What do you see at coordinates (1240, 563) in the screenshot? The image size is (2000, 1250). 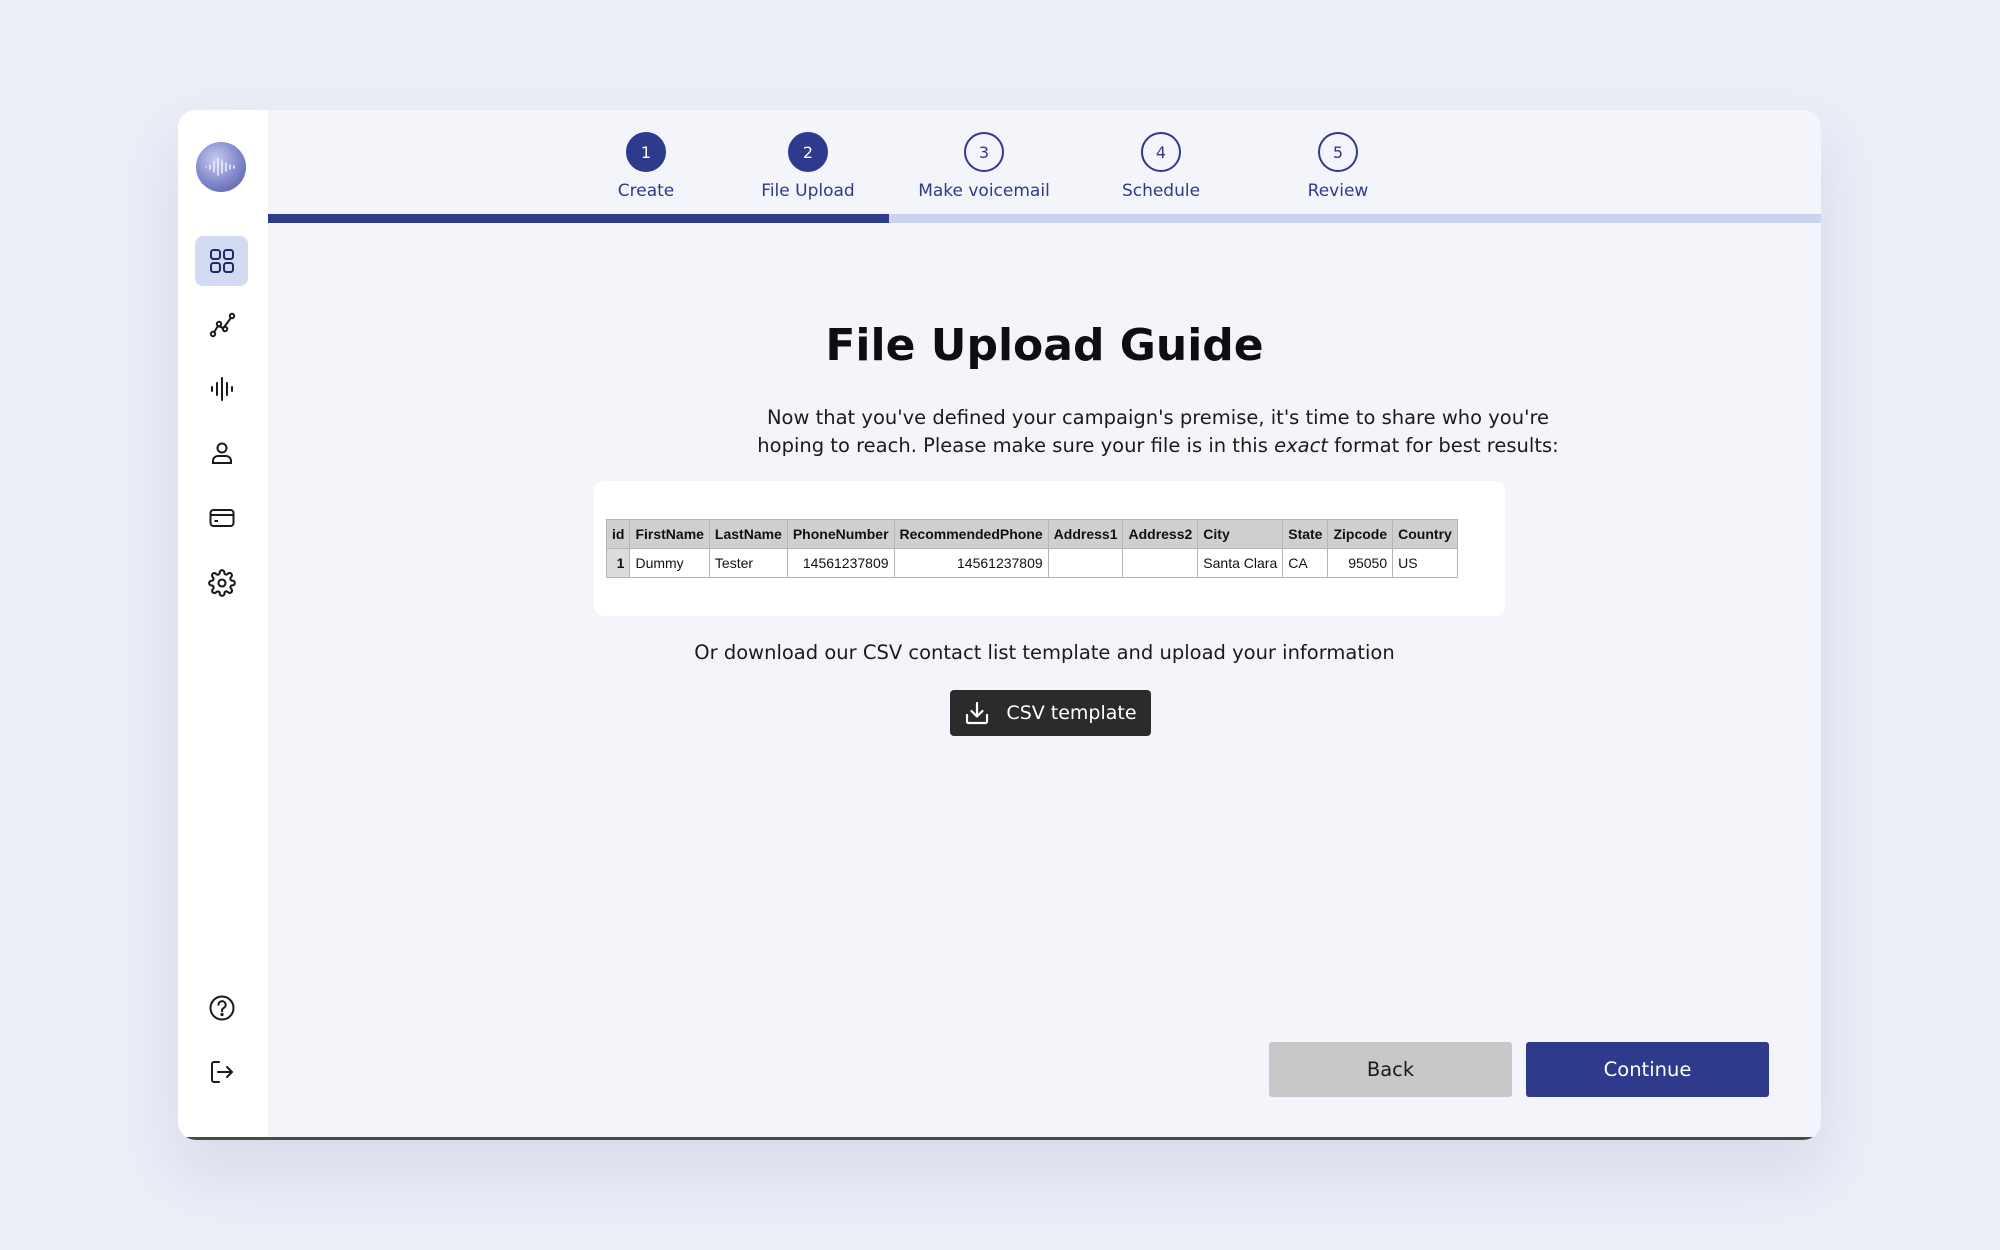 I see `table-cell: Santa Clara` at bounding box center [1240, 563].